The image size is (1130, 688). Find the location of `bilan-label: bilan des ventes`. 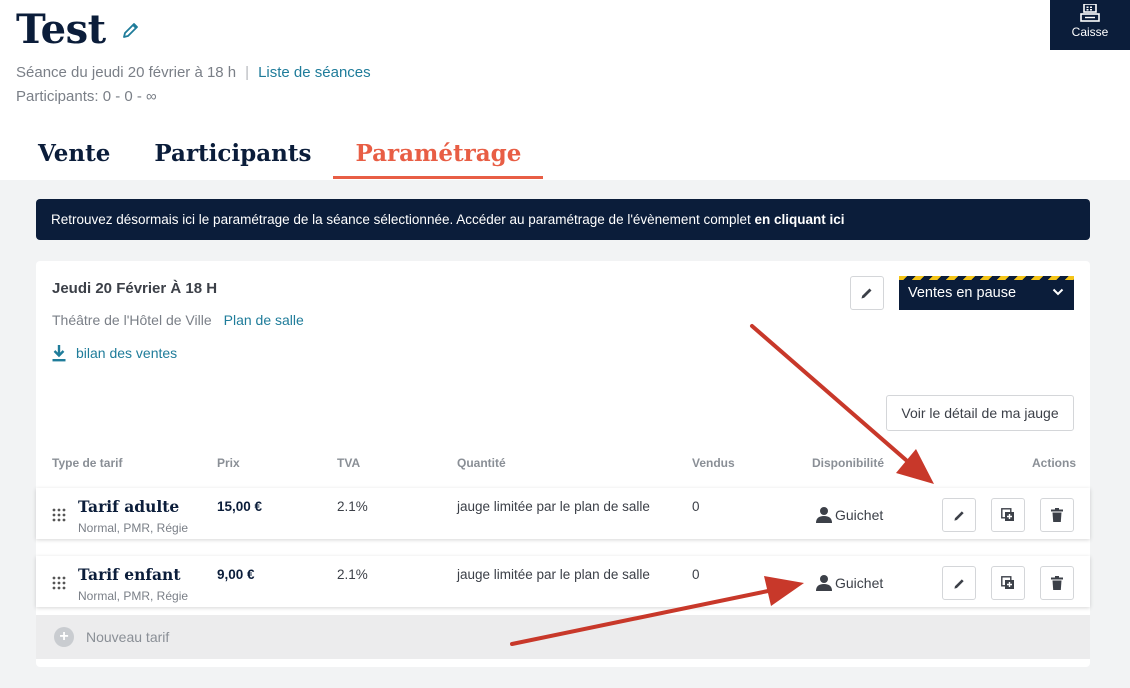

bilan-label: bilan des ventes is located at coordinates (127, 353).